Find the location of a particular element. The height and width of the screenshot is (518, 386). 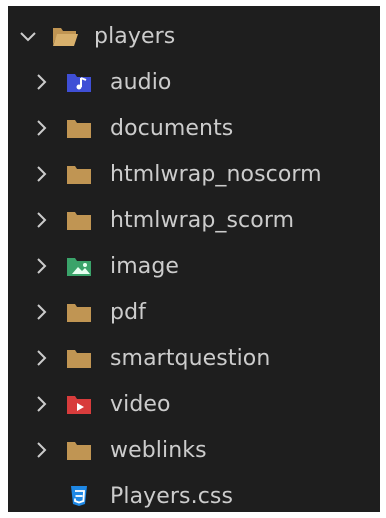

tree-item-label: audio is located at coordinates (141, 82).